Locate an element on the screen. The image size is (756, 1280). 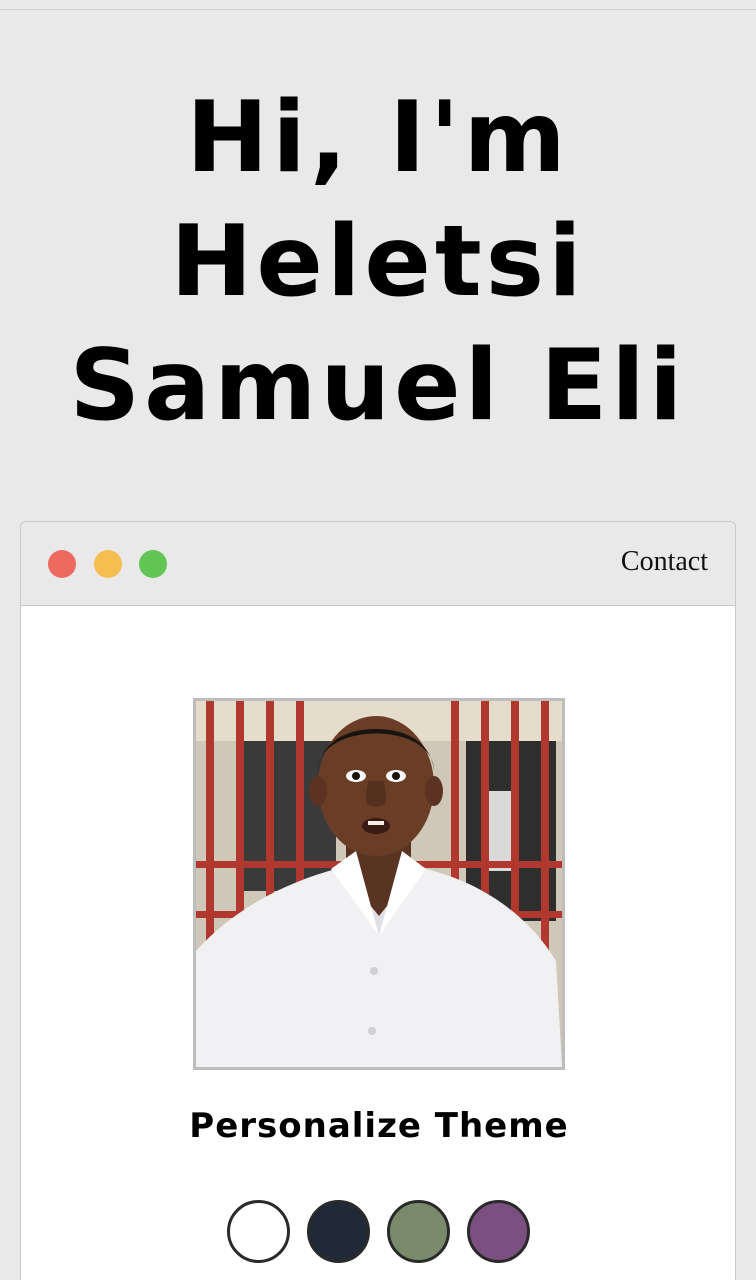
hero-line-1: Hi, I'm is located at coordinates (378, 138).